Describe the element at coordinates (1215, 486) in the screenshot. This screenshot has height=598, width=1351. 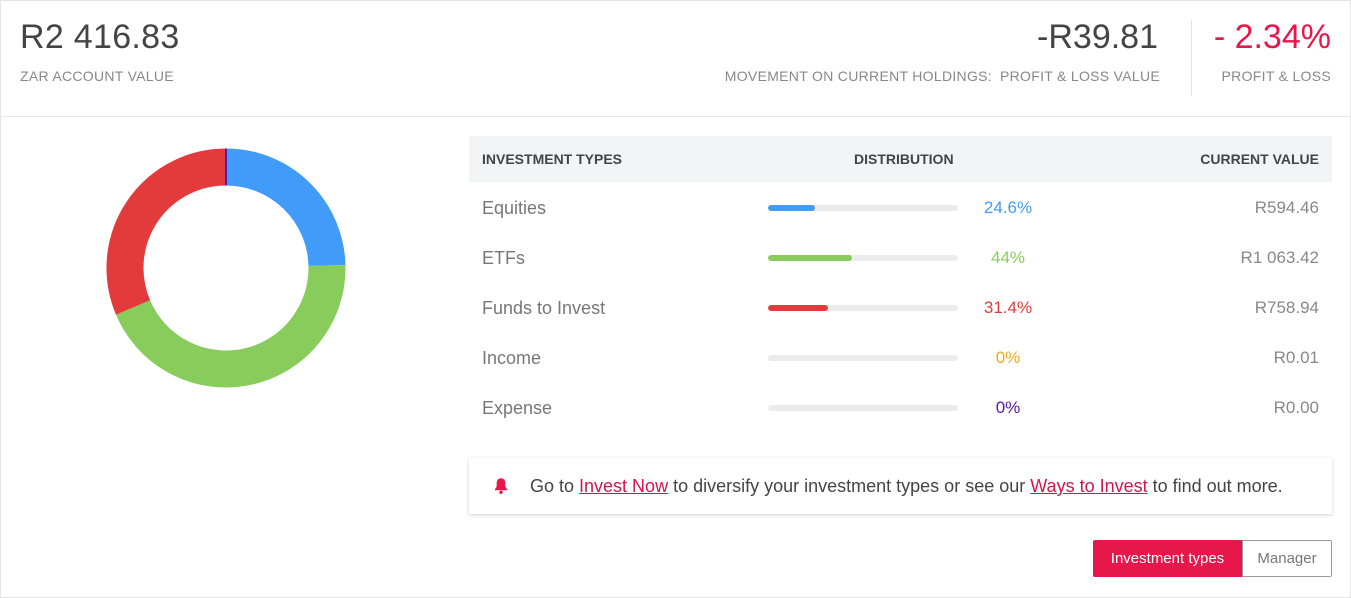
I see `notice-text-after: to find out more.` at that location.